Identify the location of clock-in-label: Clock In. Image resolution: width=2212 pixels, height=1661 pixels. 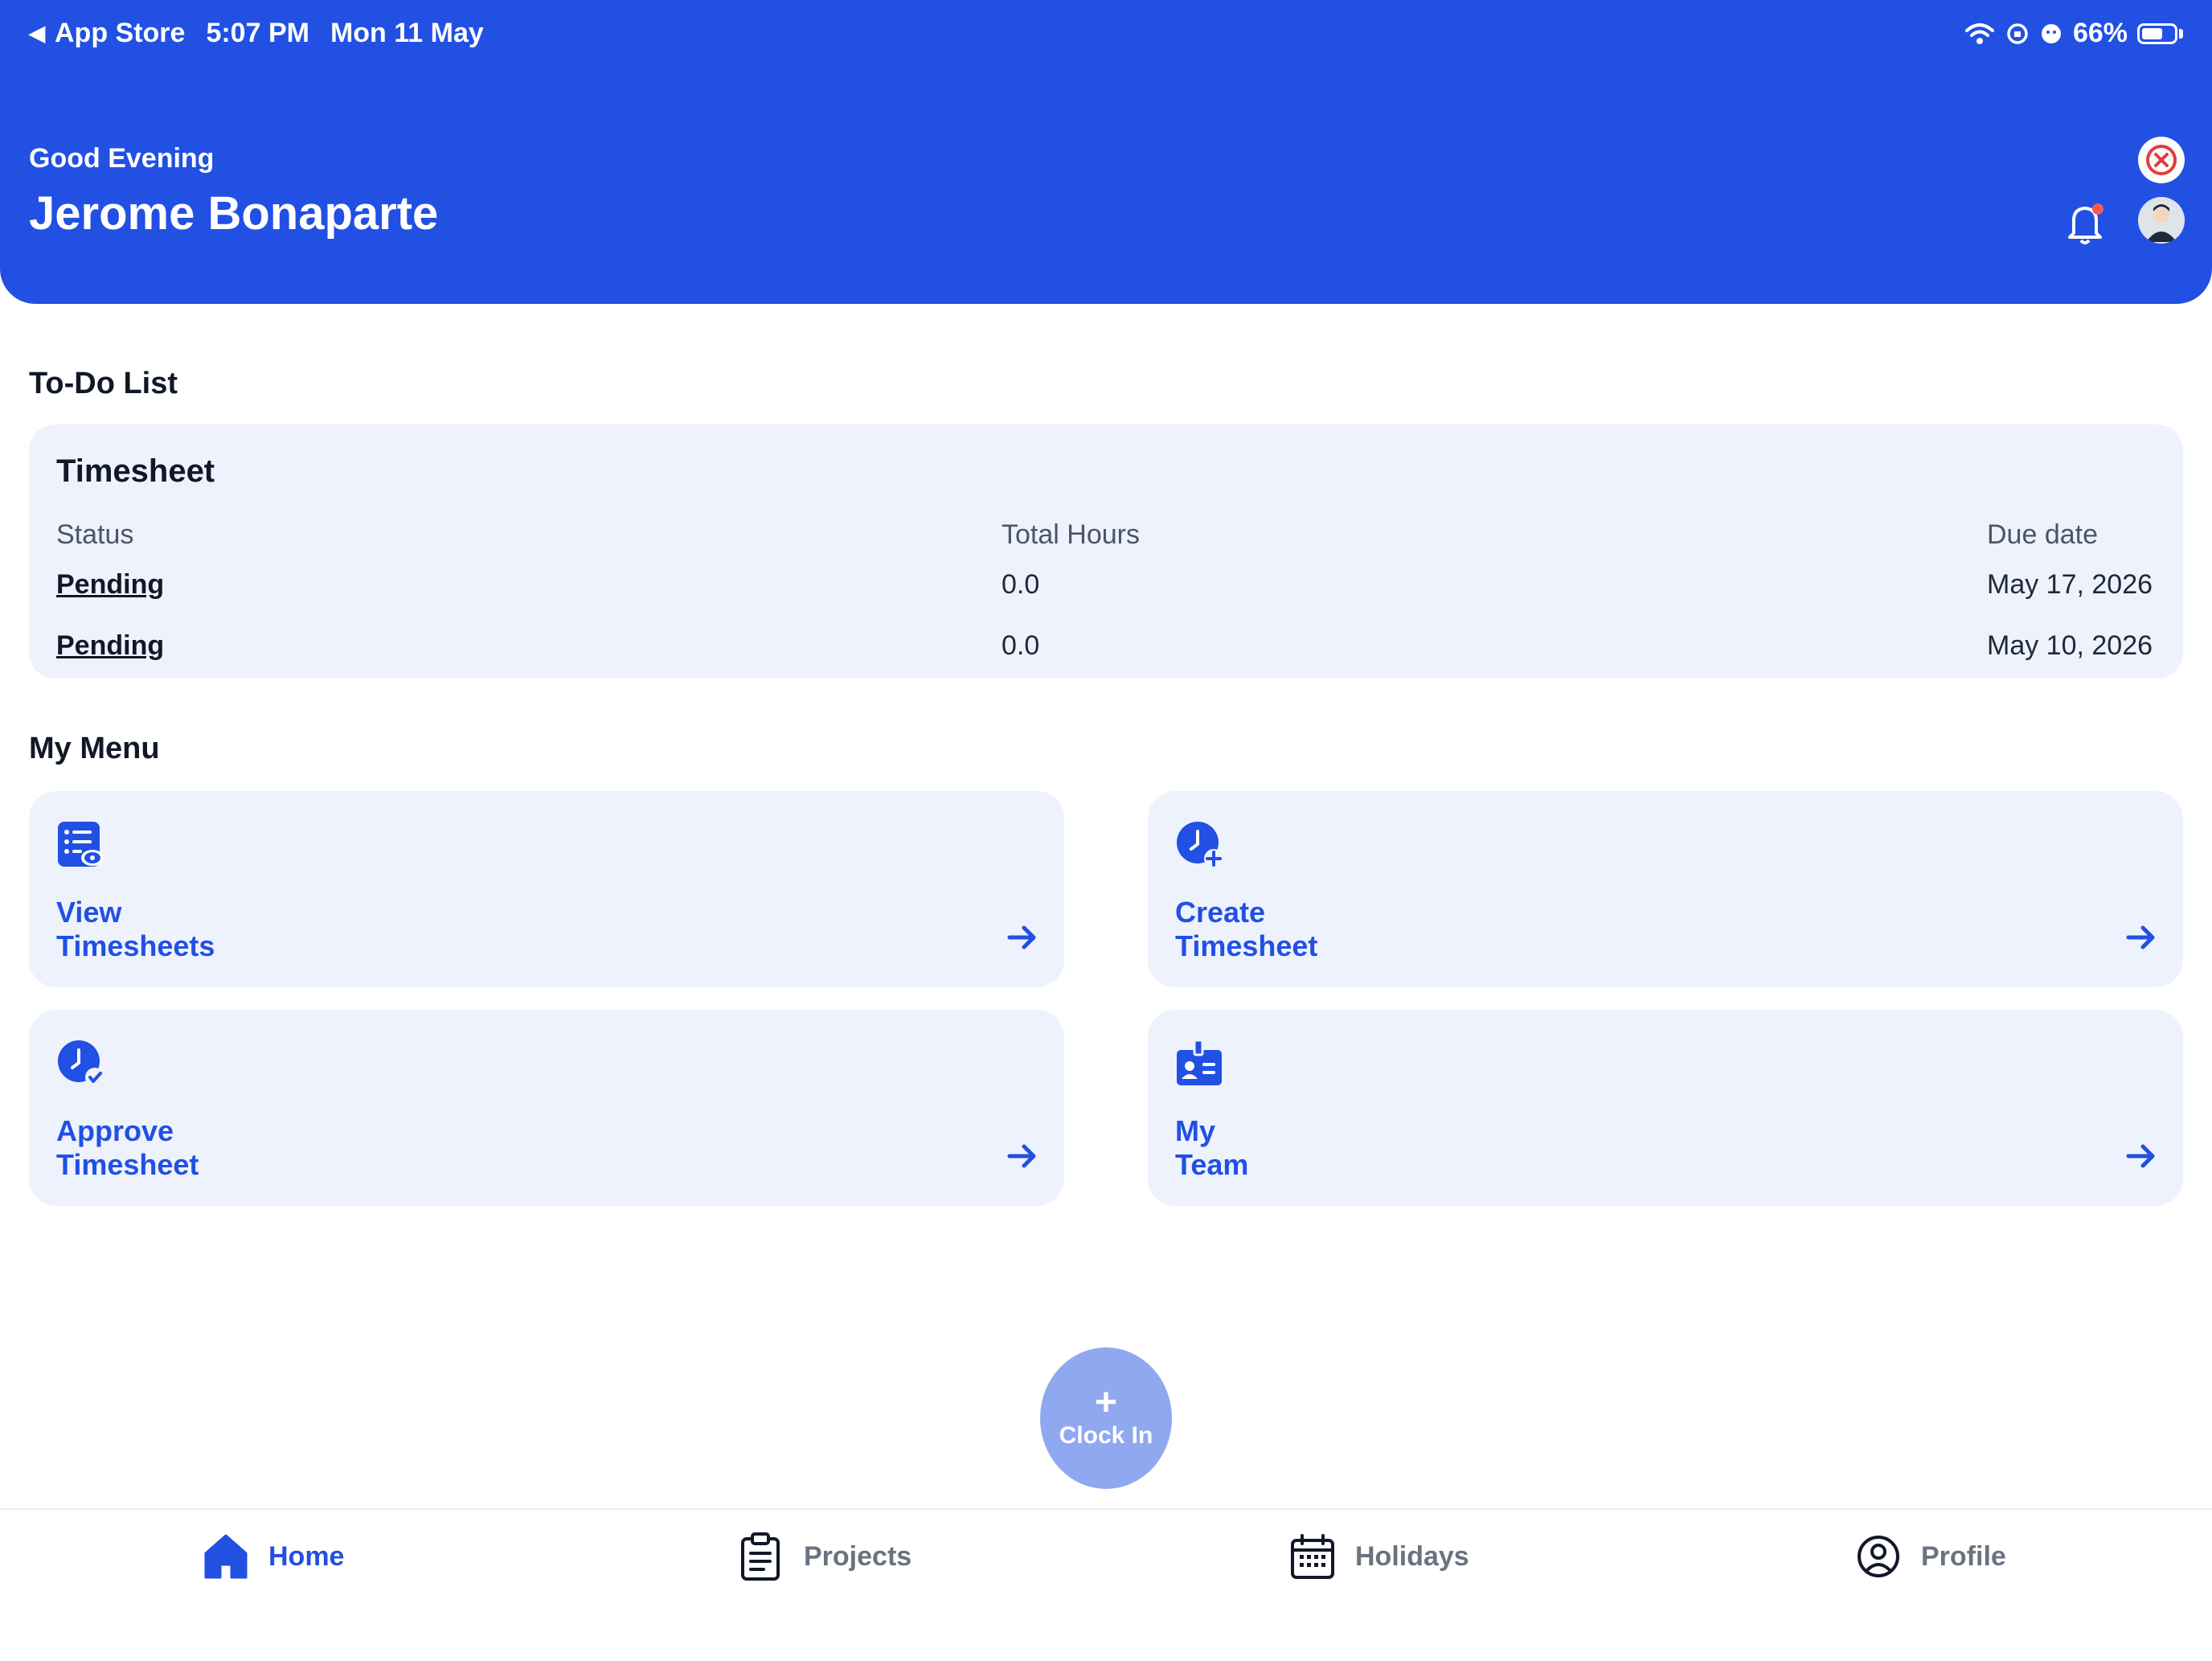
(1106, 1435).